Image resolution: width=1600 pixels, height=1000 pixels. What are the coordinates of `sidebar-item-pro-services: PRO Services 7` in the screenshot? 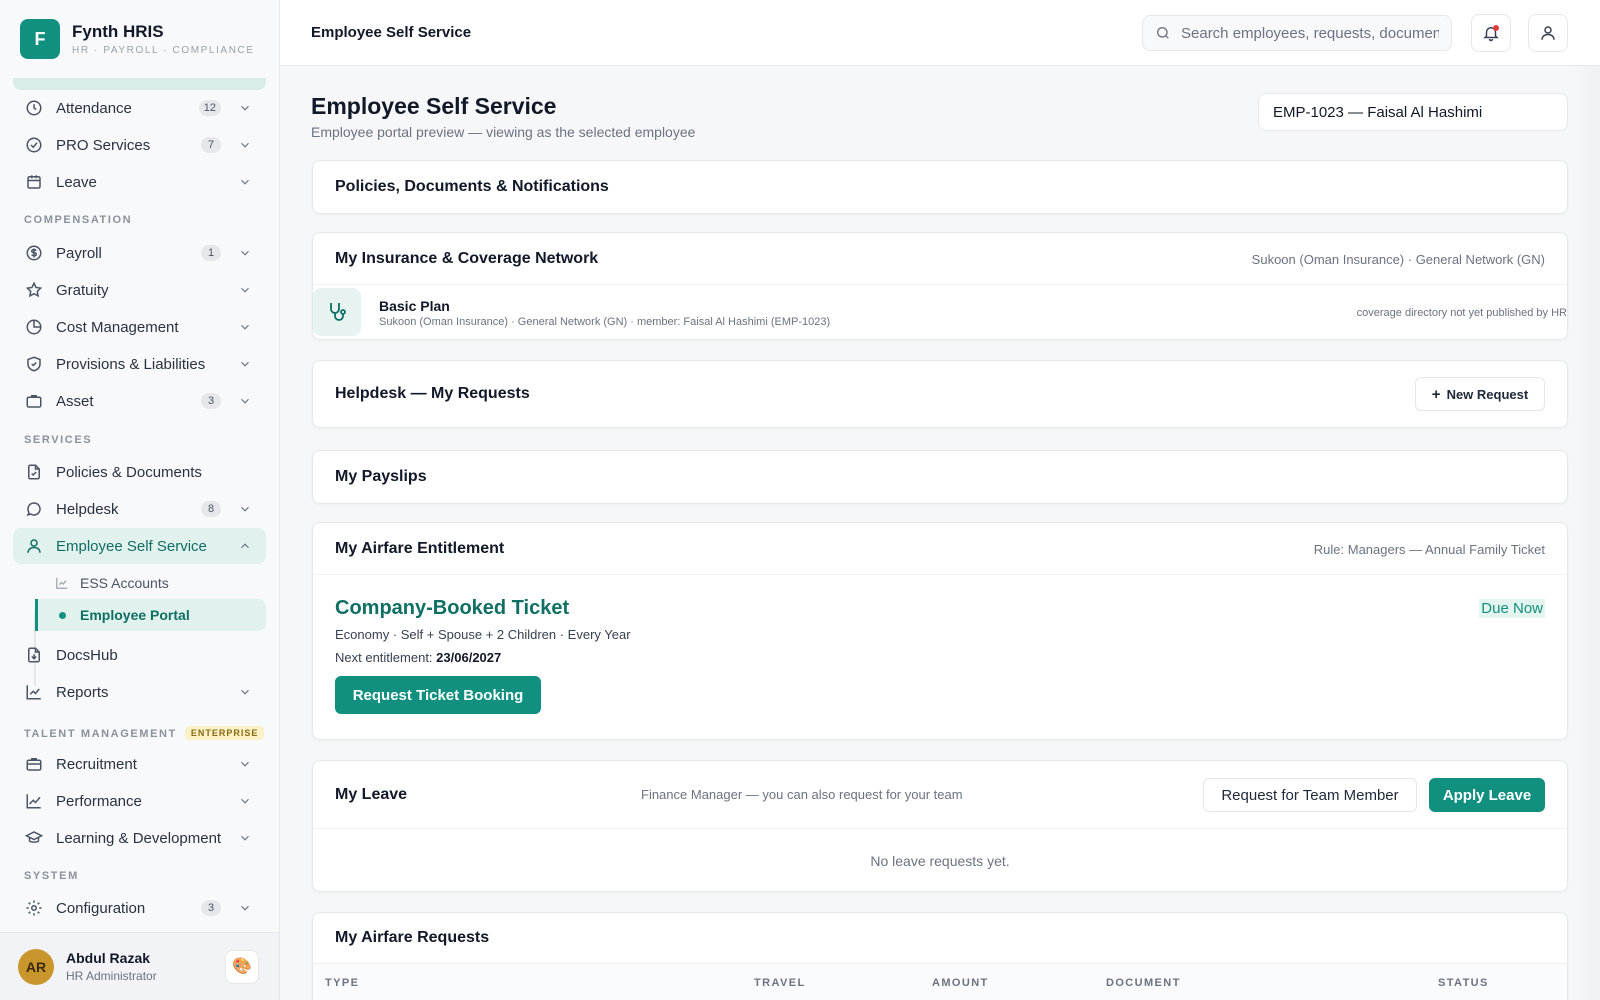 It's located at (139, 145).